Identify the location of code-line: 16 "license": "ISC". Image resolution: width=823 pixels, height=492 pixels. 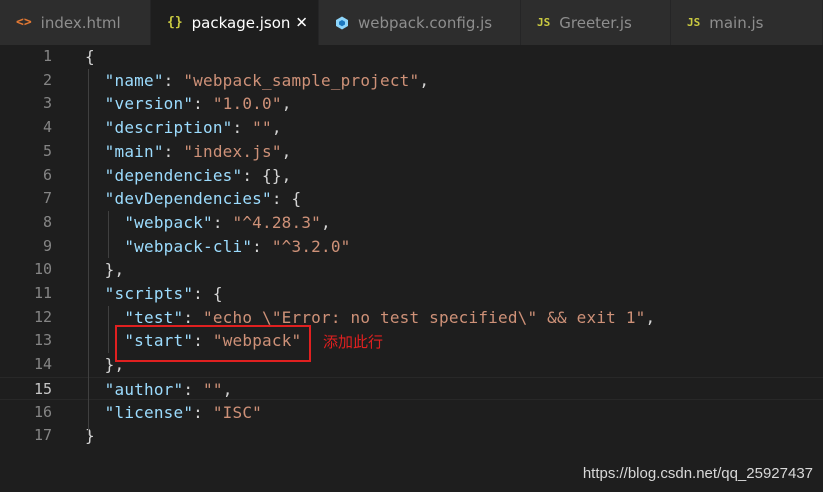
(411, 413).